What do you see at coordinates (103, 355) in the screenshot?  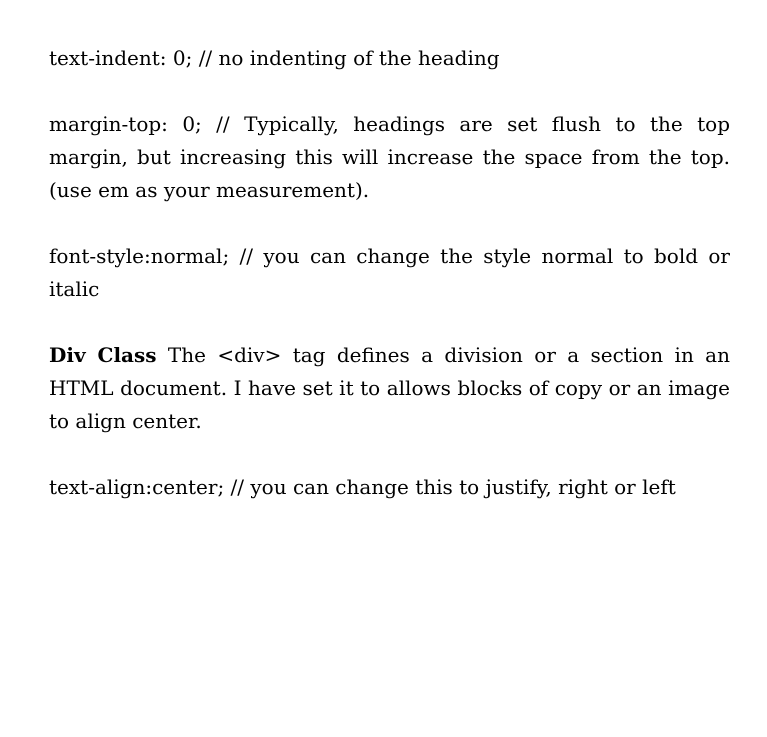 I see `div-class-term: Div Class` at bounding box center [103, 355].